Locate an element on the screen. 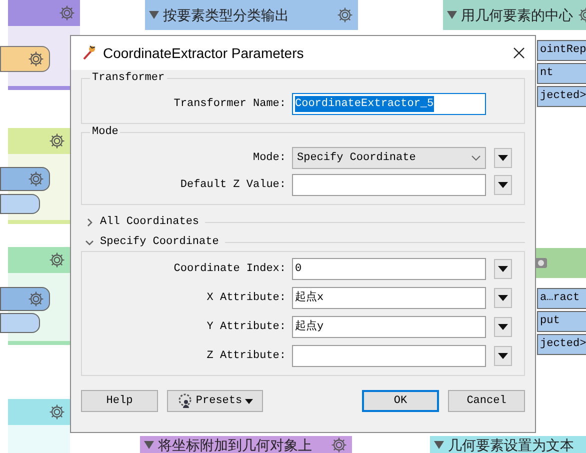 The width and height of the screenshot is (586, 453). window-title: CoordinateExtractor Parameters is located at coordinates (203, 53).